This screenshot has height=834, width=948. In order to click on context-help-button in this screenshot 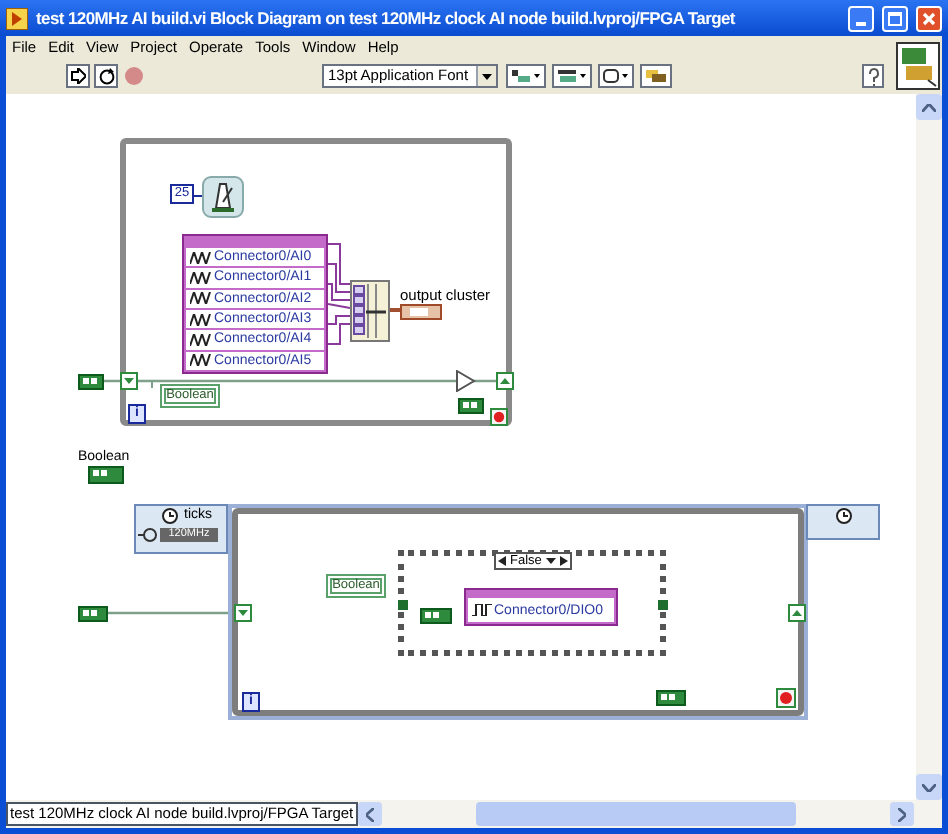, I will do `click(873, 76)`.